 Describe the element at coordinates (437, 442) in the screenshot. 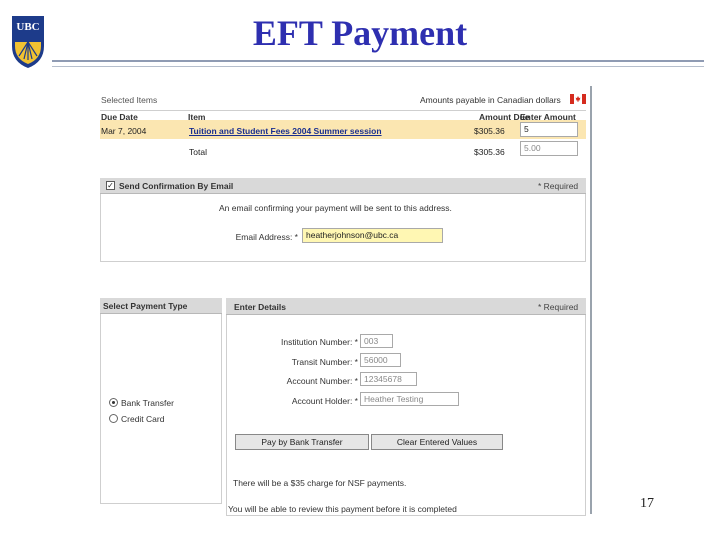

I see `clear-entered-values-button: Clear Entered Values` at that location.